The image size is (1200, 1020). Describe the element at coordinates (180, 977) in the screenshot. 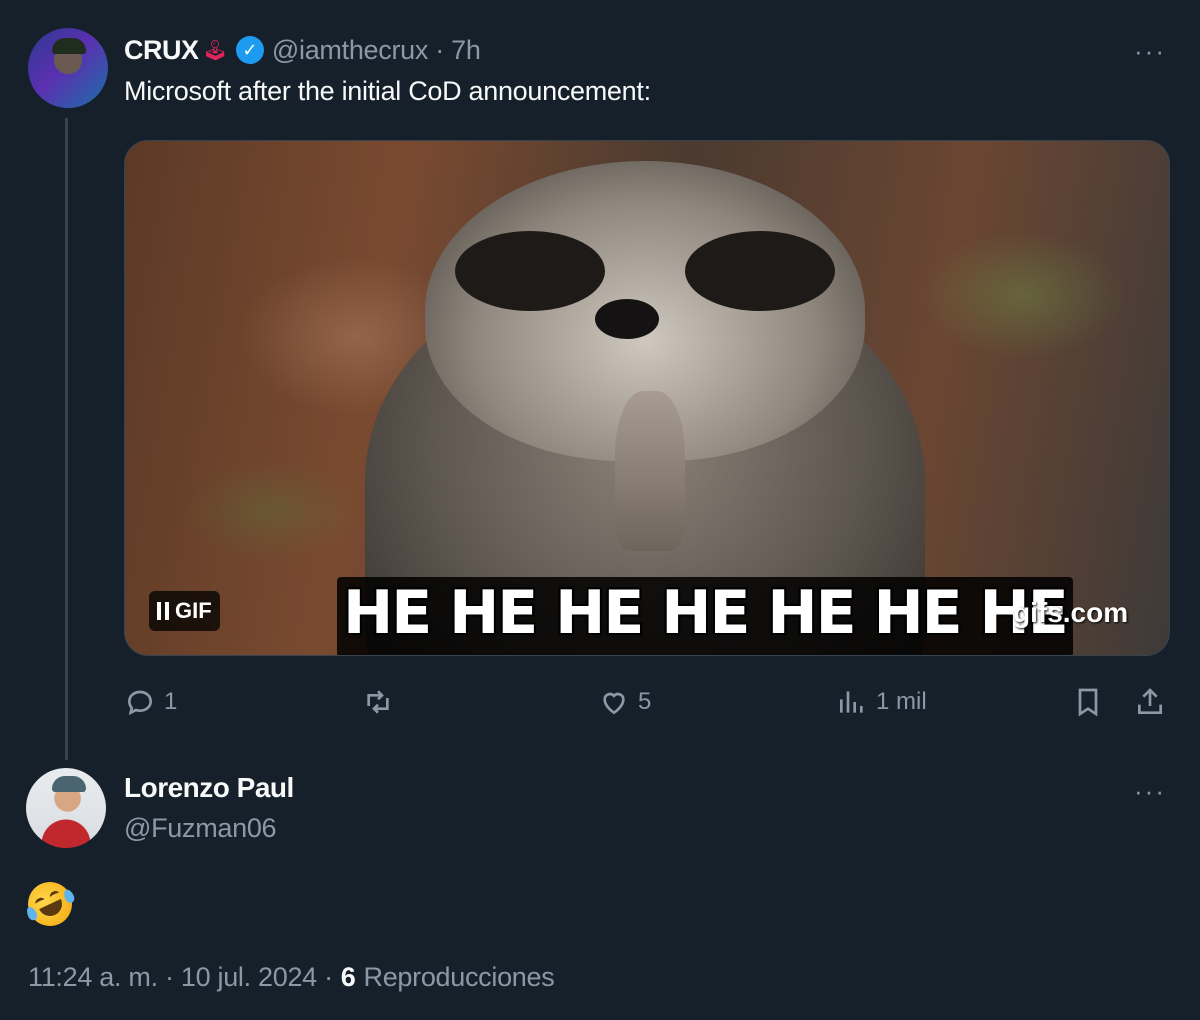

I see `reply-timestamp: 11:24 a. m. · 10 jul. 2024 ·` at that location.